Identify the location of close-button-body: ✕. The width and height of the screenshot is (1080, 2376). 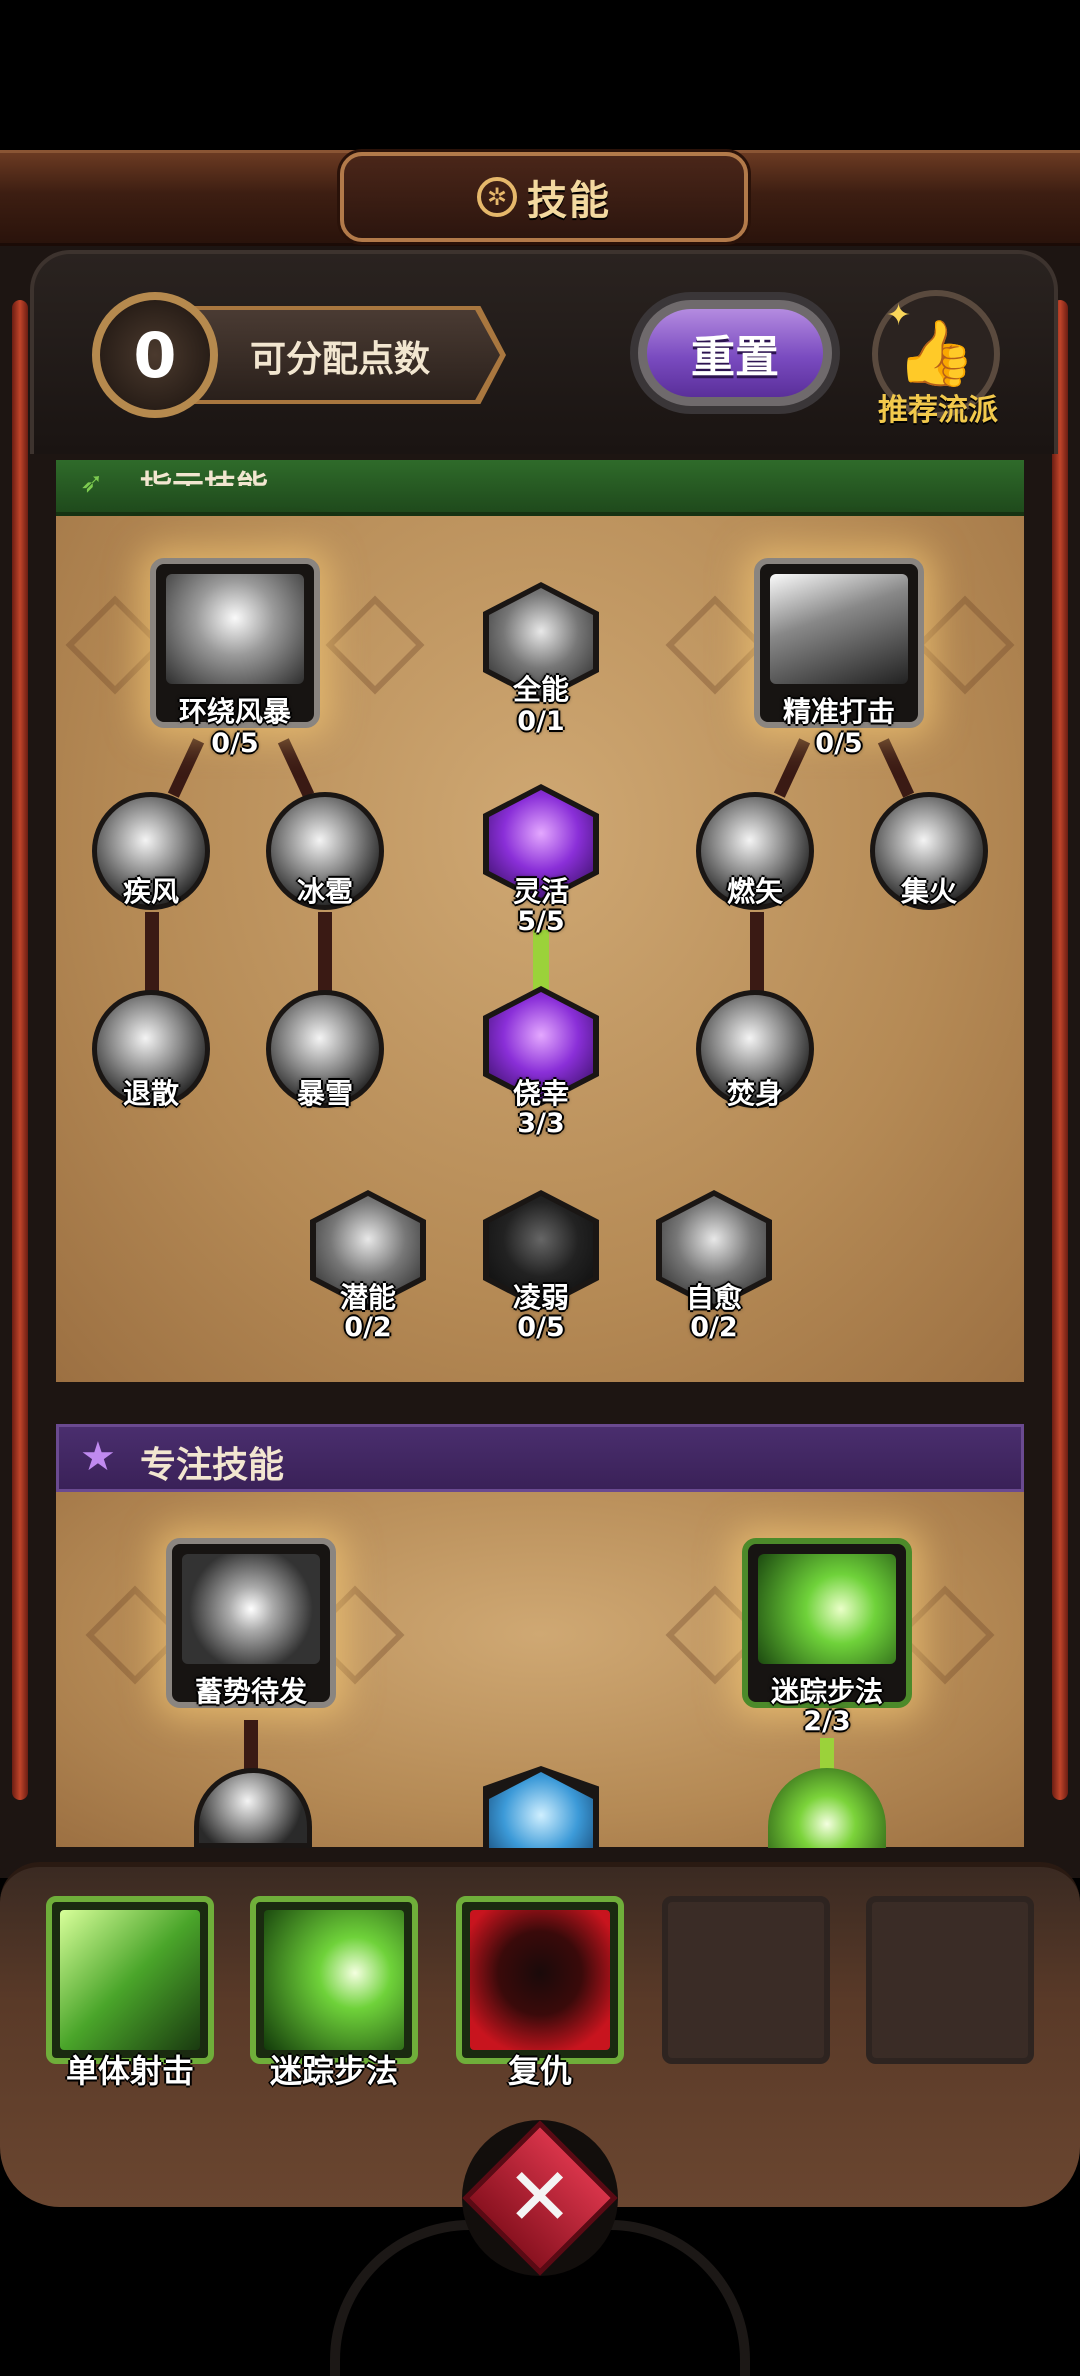
(540, 2198).